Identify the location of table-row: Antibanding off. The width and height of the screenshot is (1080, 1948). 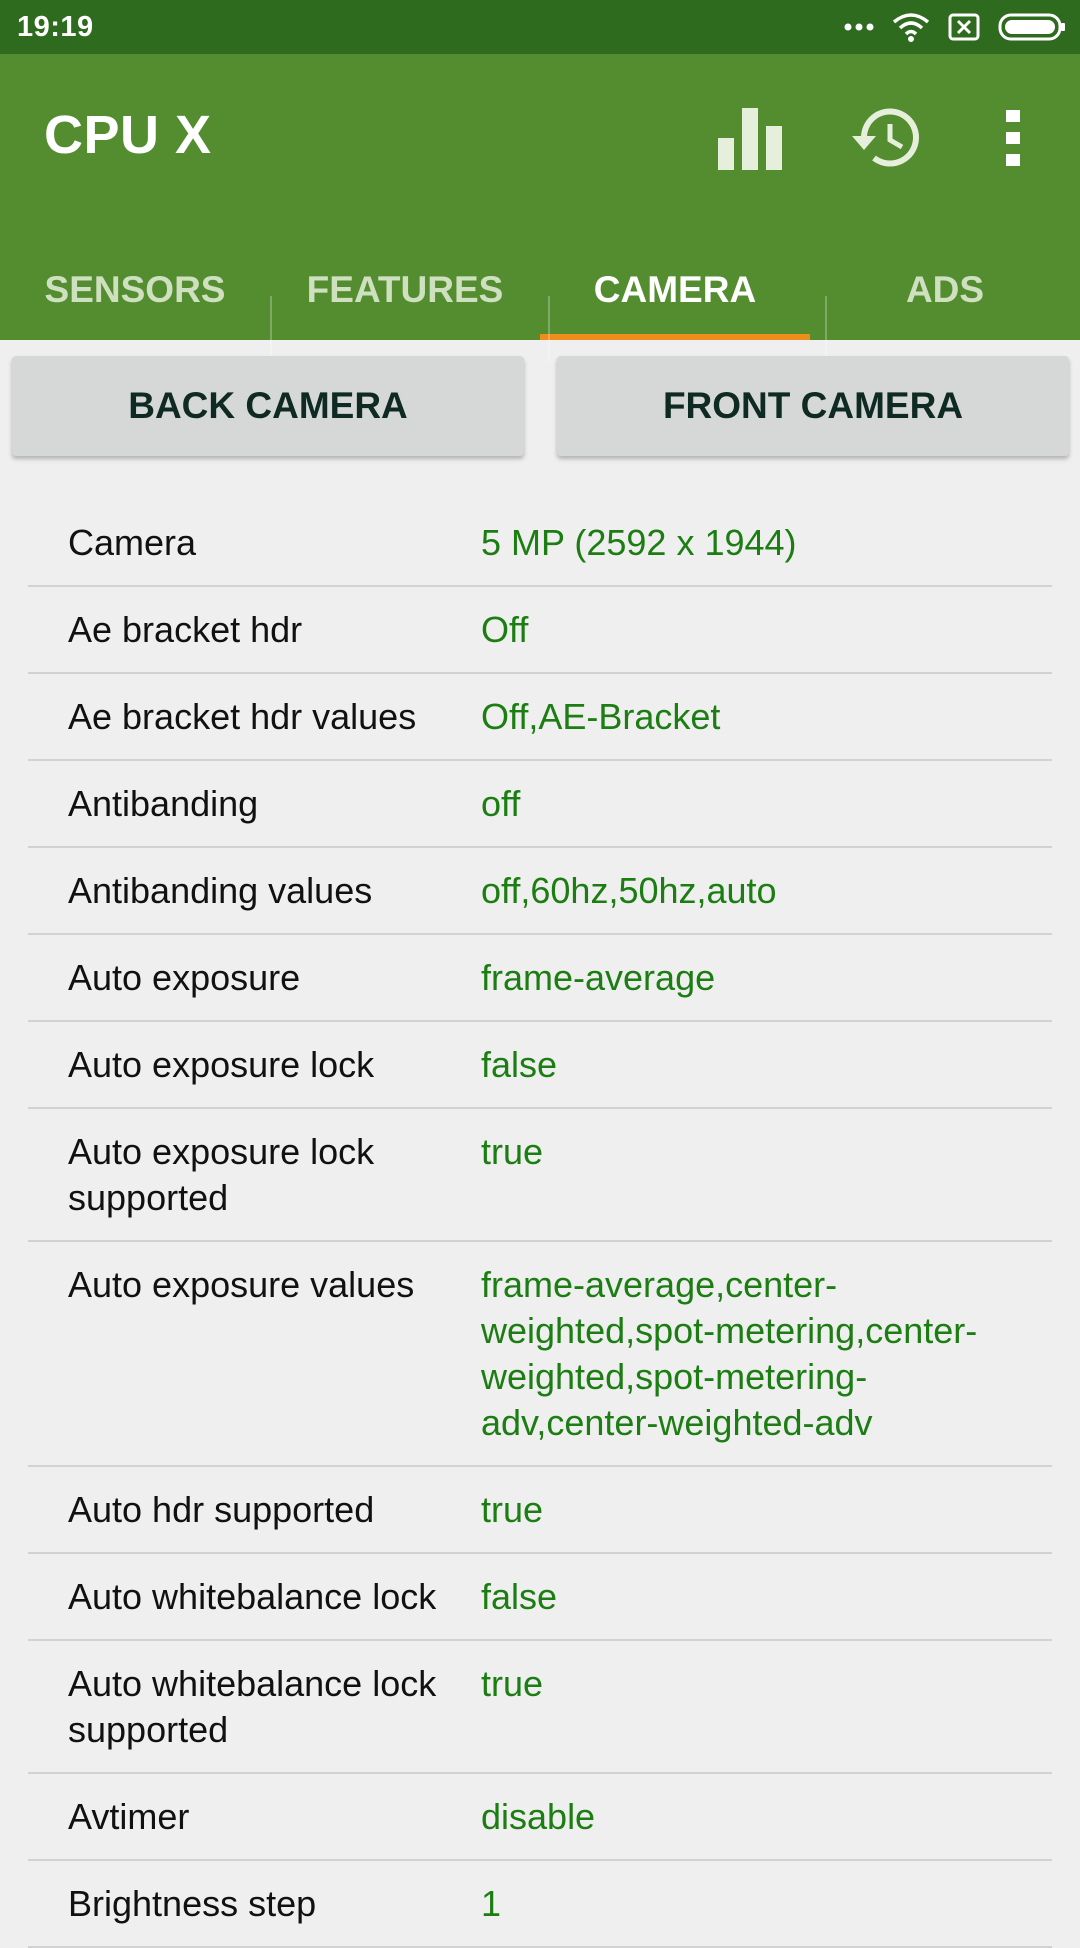
(540, 804).